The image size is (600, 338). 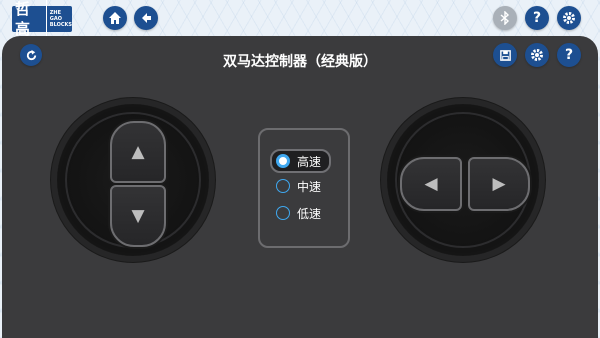 I want to click on settings-button, so click(x=569, y=18).